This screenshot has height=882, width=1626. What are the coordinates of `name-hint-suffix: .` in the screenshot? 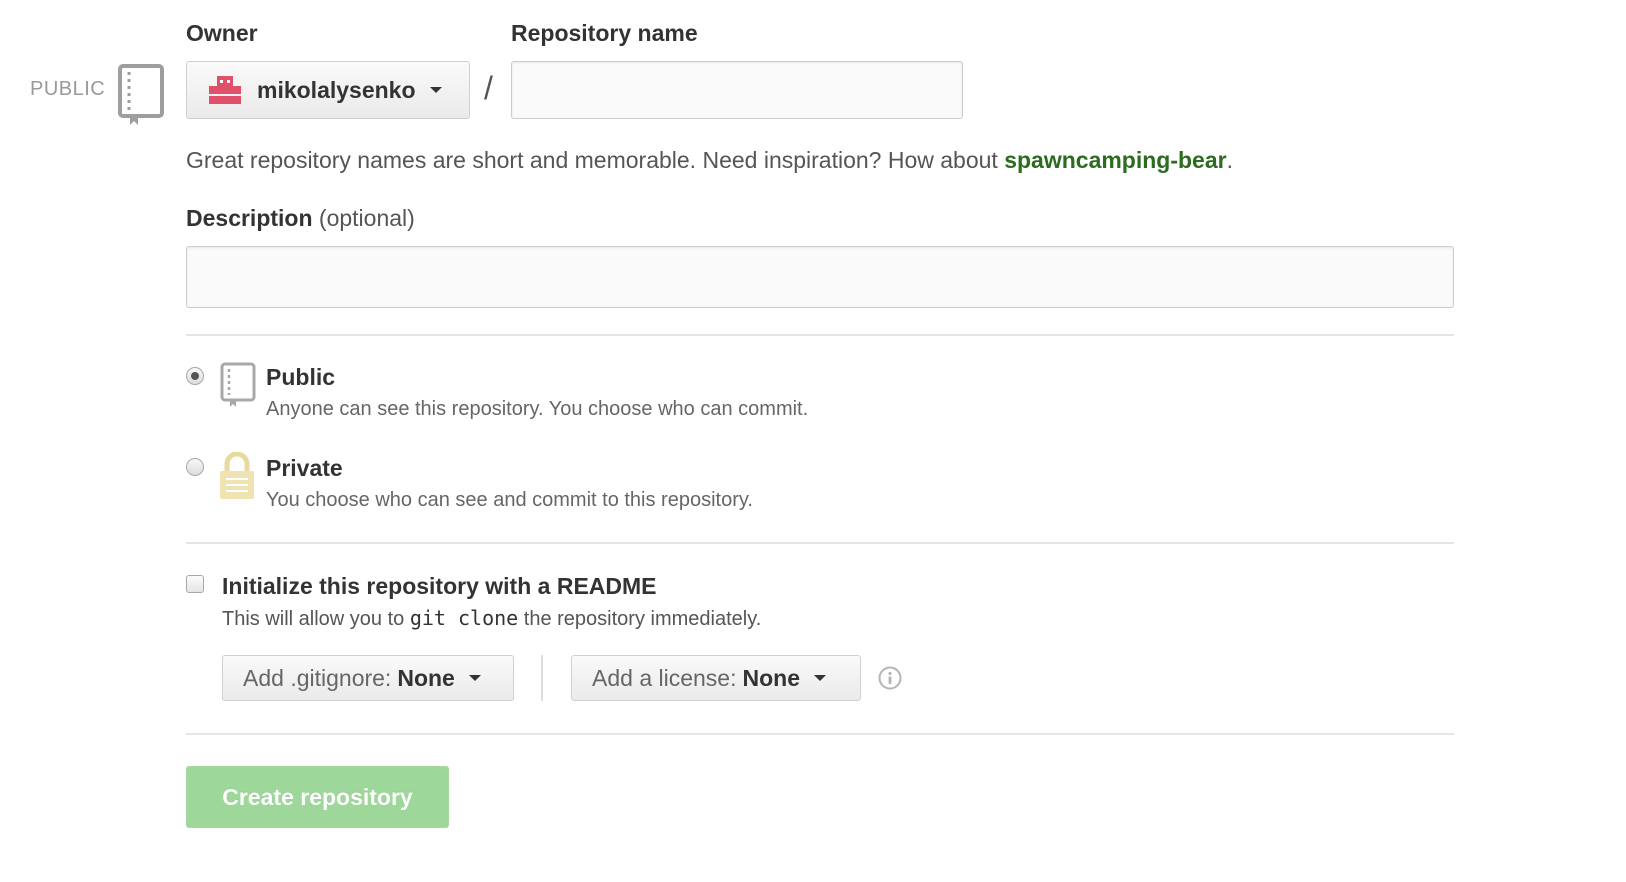 It's located at (1229, 160).